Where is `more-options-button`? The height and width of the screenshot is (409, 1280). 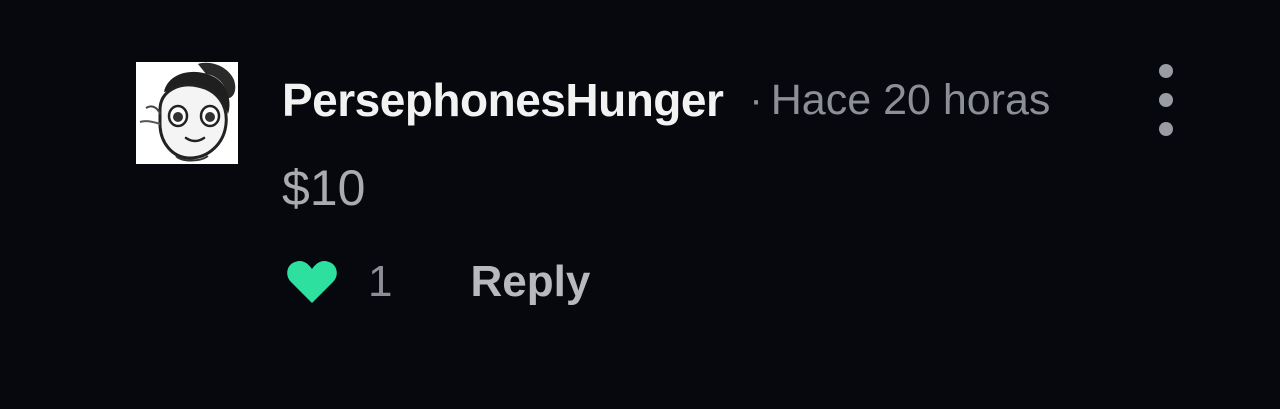
more-options-button is located at coordinates (1166, 100).